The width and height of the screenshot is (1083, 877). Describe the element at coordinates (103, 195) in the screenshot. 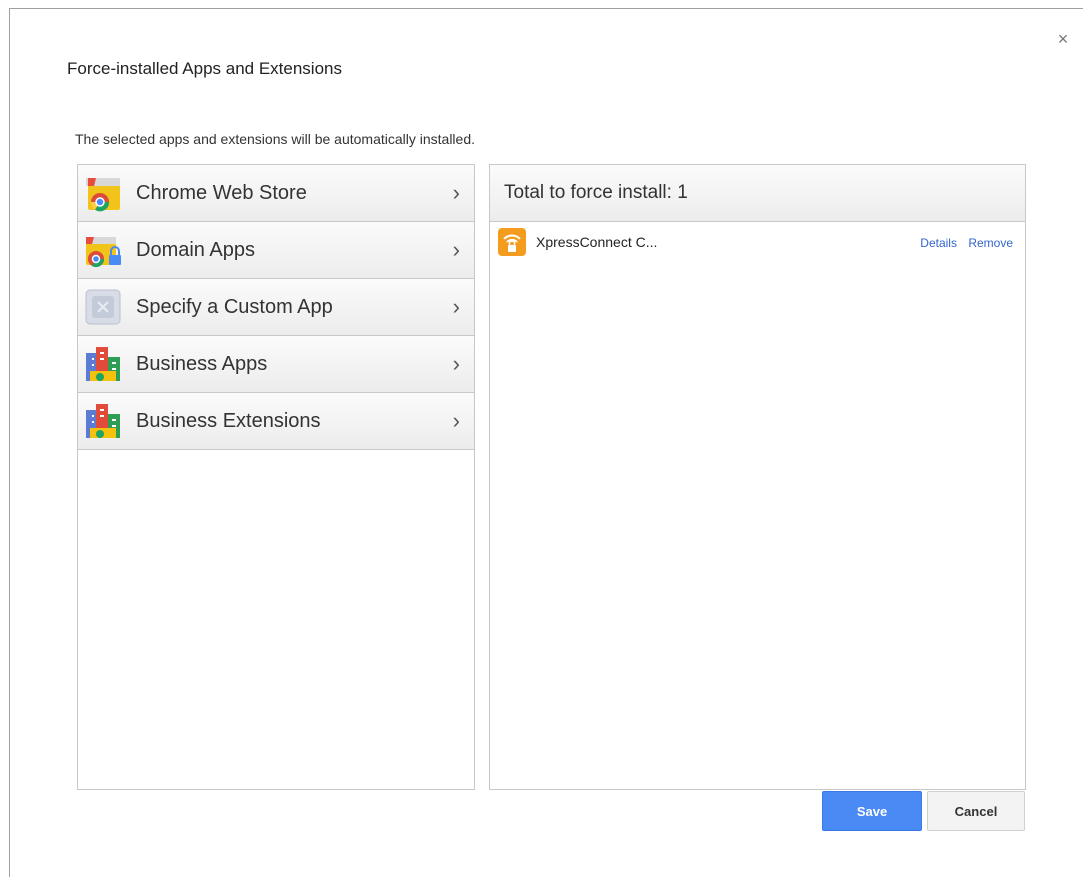

I see `chrome-web-store-icon` at that location.